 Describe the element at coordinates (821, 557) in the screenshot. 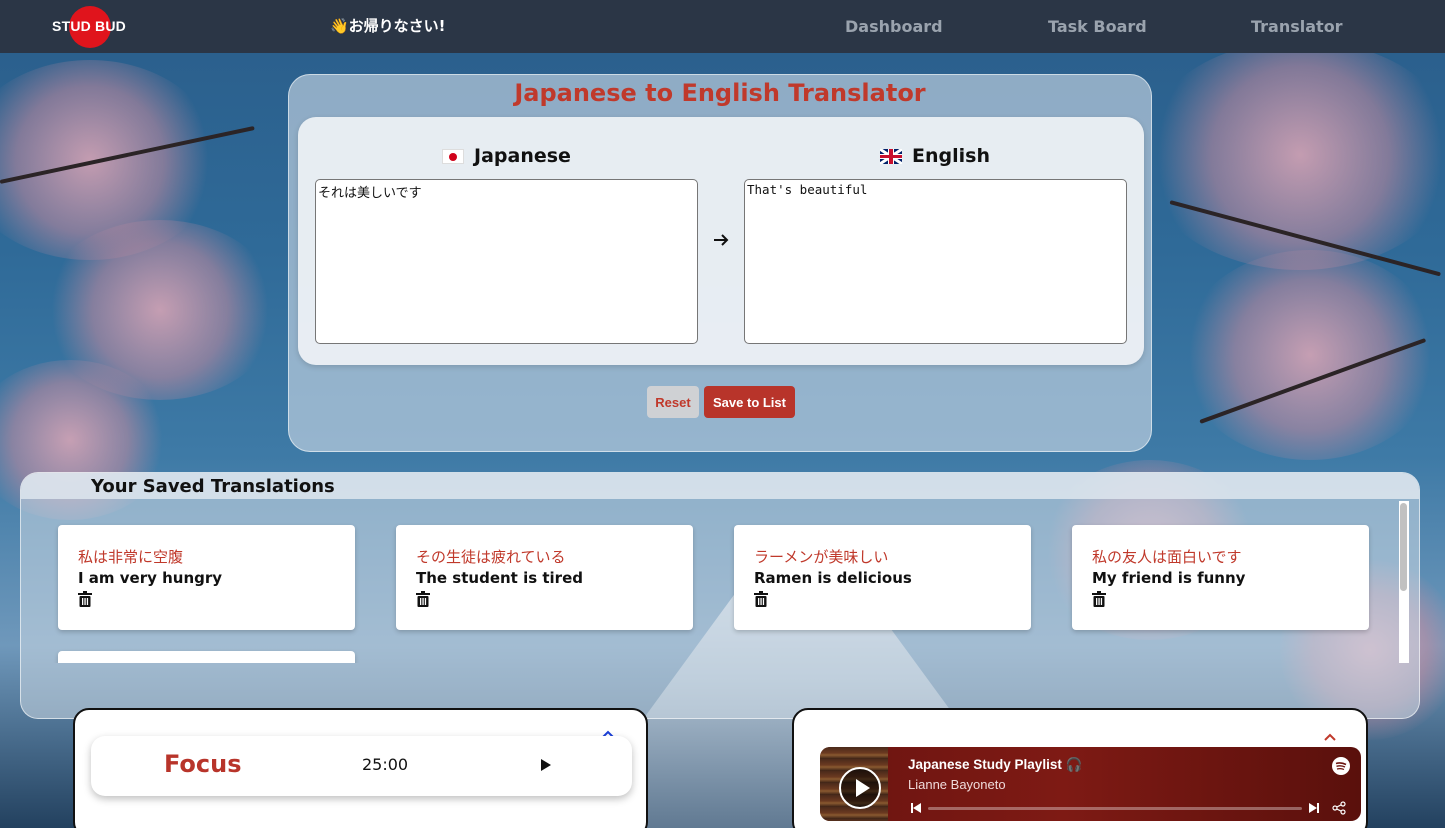

I see `saved-card-japanese: ラーメンが美味しい` at that location.